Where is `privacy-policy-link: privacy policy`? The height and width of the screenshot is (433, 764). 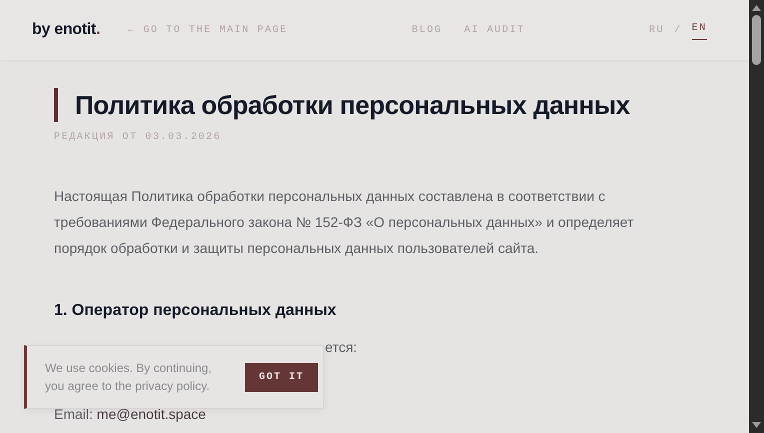
privacy-policy-link: privacy policy is located at coordinates (170, 386).